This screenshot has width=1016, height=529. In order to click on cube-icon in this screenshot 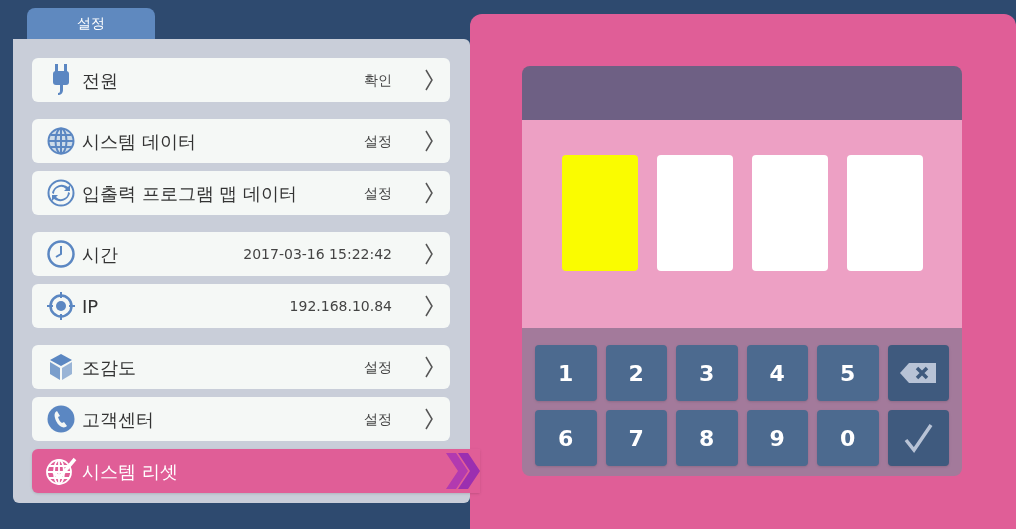, I will do `click(61, 367)`.